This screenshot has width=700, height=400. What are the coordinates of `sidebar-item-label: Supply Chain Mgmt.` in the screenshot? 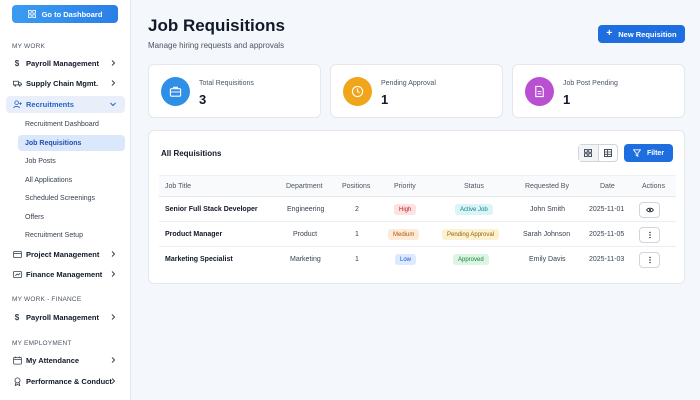 It's located at (62, 83).